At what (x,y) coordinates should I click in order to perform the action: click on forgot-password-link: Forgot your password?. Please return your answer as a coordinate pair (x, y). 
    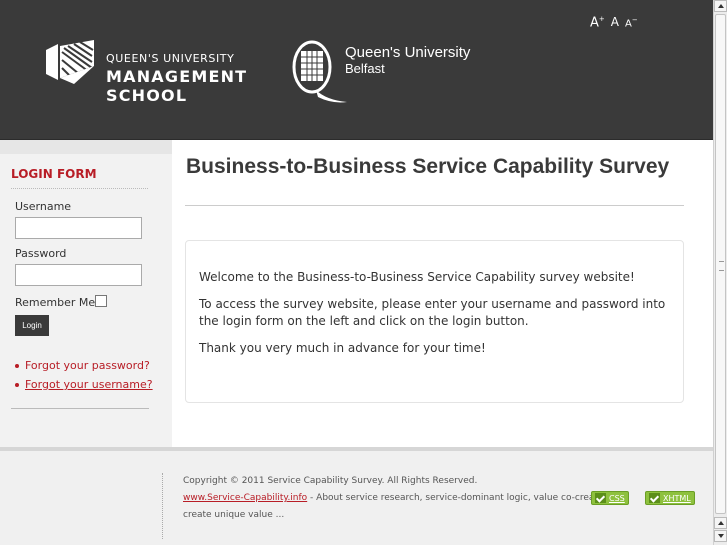
    Looking at the image, I should click on (87, 365).